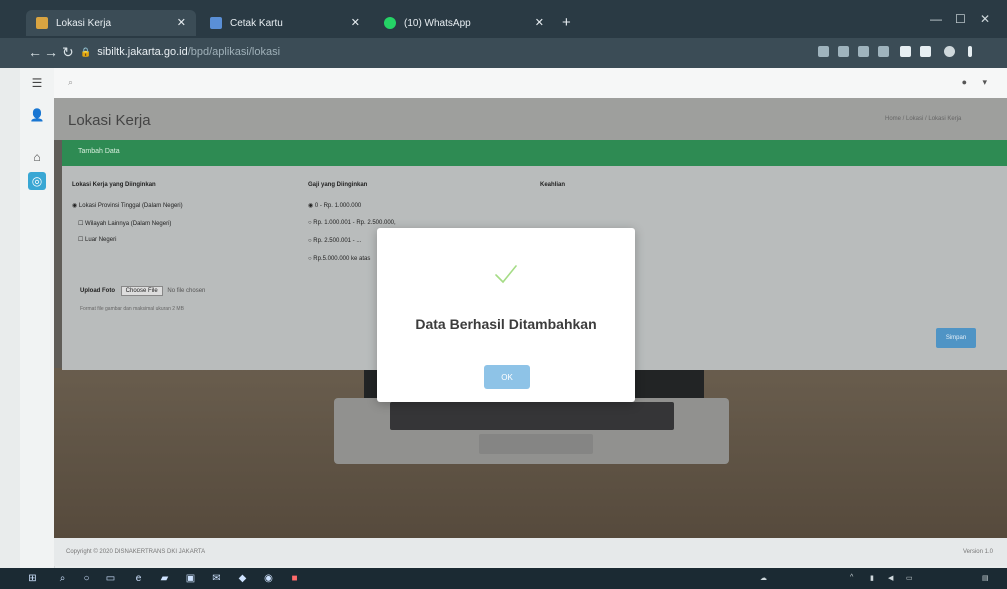 This screenshot has height=589, width=1007. I want to click on radio-gaji-2: ○ Rp. 1.000.001 - Rp. 2.500.000,, so click(352, 223).